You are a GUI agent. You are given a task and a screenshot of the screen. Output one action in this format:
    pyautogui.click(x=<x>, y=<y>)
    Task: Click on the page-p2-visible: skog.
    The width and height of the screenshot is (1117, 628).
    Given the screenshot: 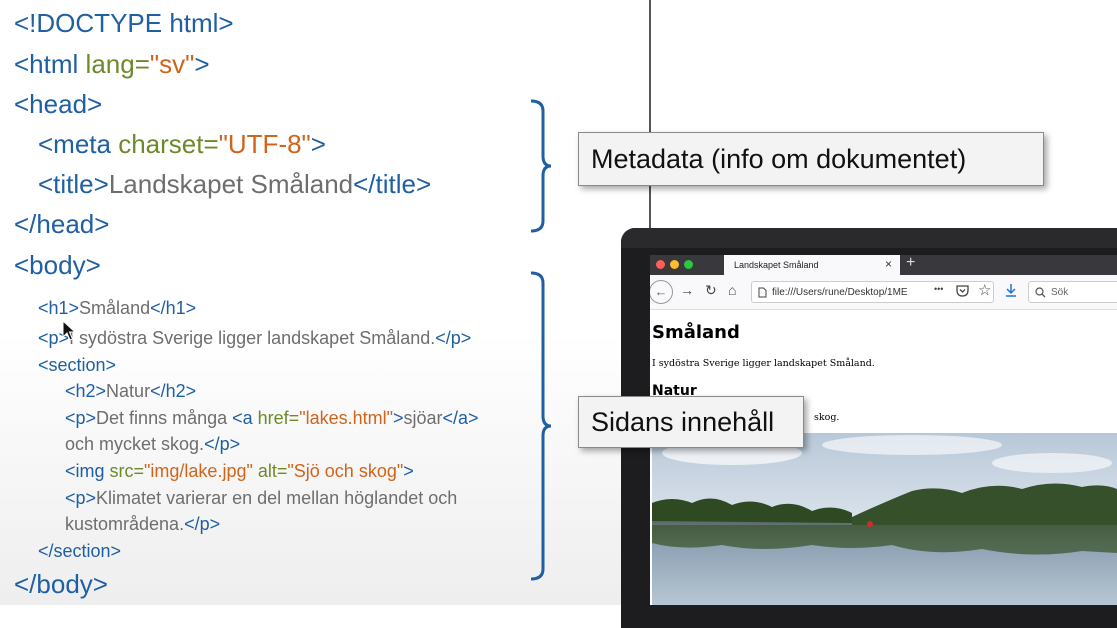 What is the action you would take?
    pyautogui.click(x=827, y=417)
    